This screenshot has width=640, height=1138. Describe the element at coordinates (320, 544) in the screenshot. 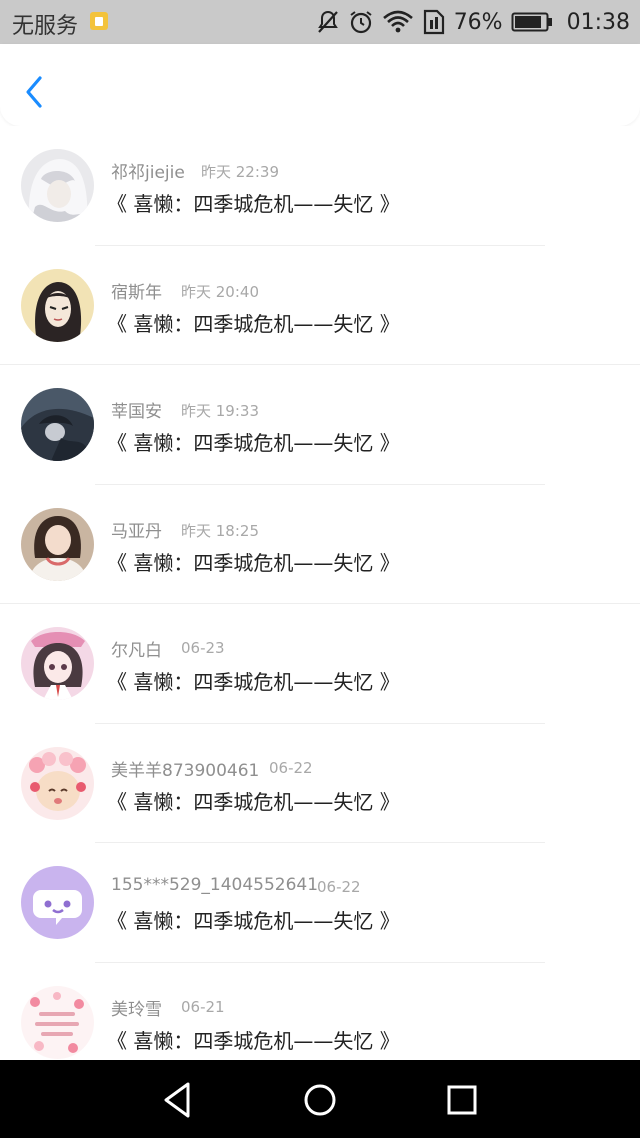

I see `list-item: 马亚丹 昨天 18:25 《 喜懒：四季城危机——失忆 》` at that location.